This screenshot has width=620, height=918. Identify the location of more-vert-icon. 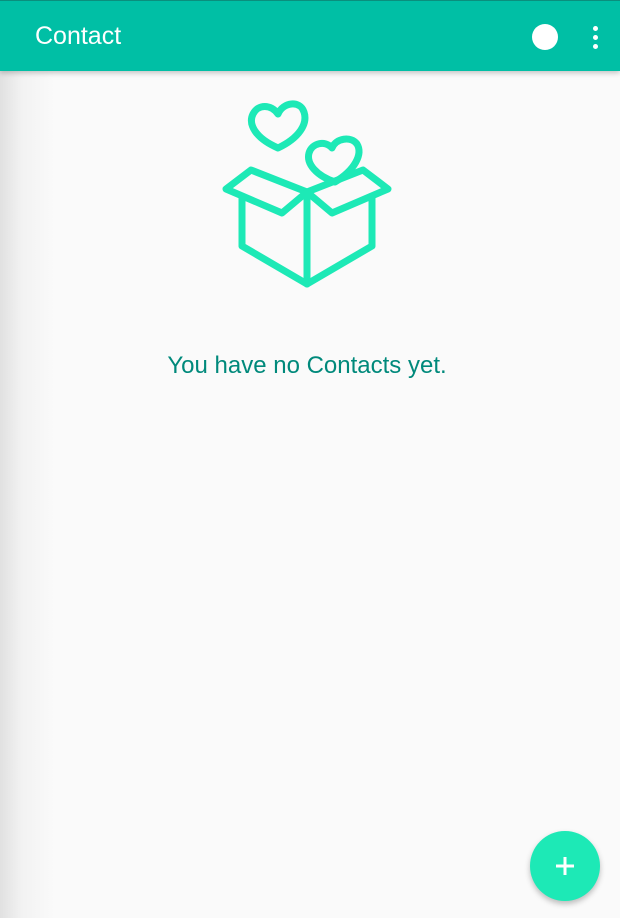
(595, 28).